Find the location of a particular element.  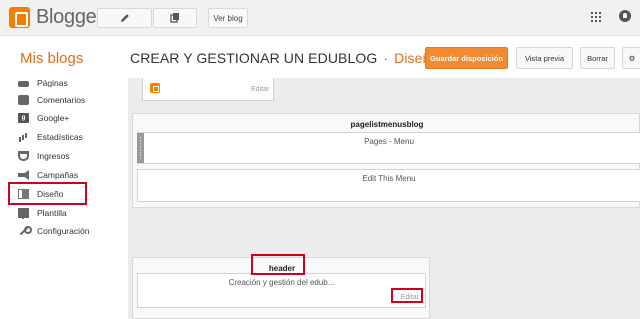

annotation-highlight-diseno is located at coordinates (47, 193).